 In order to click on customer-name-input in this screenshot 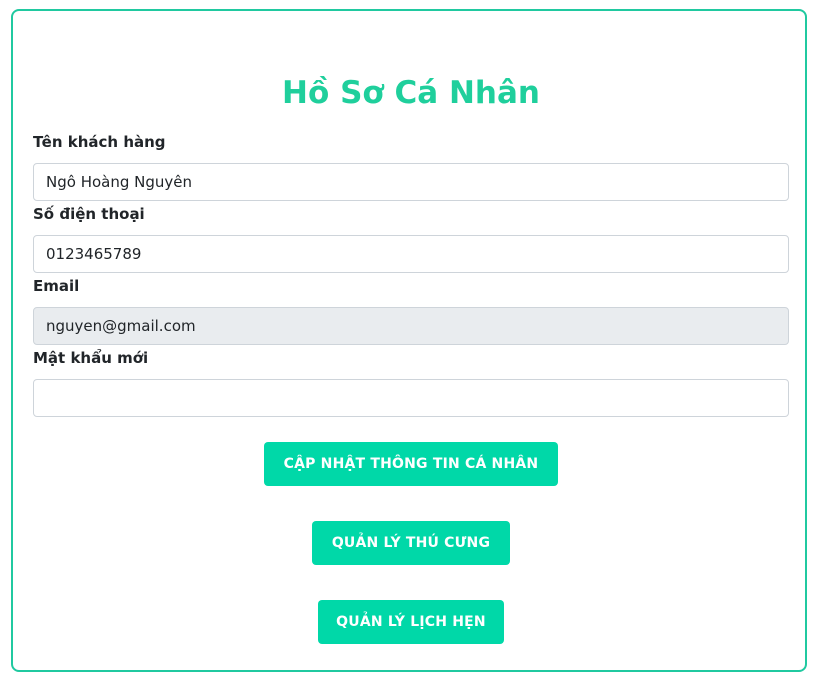, I will do `click(411, 182)`.